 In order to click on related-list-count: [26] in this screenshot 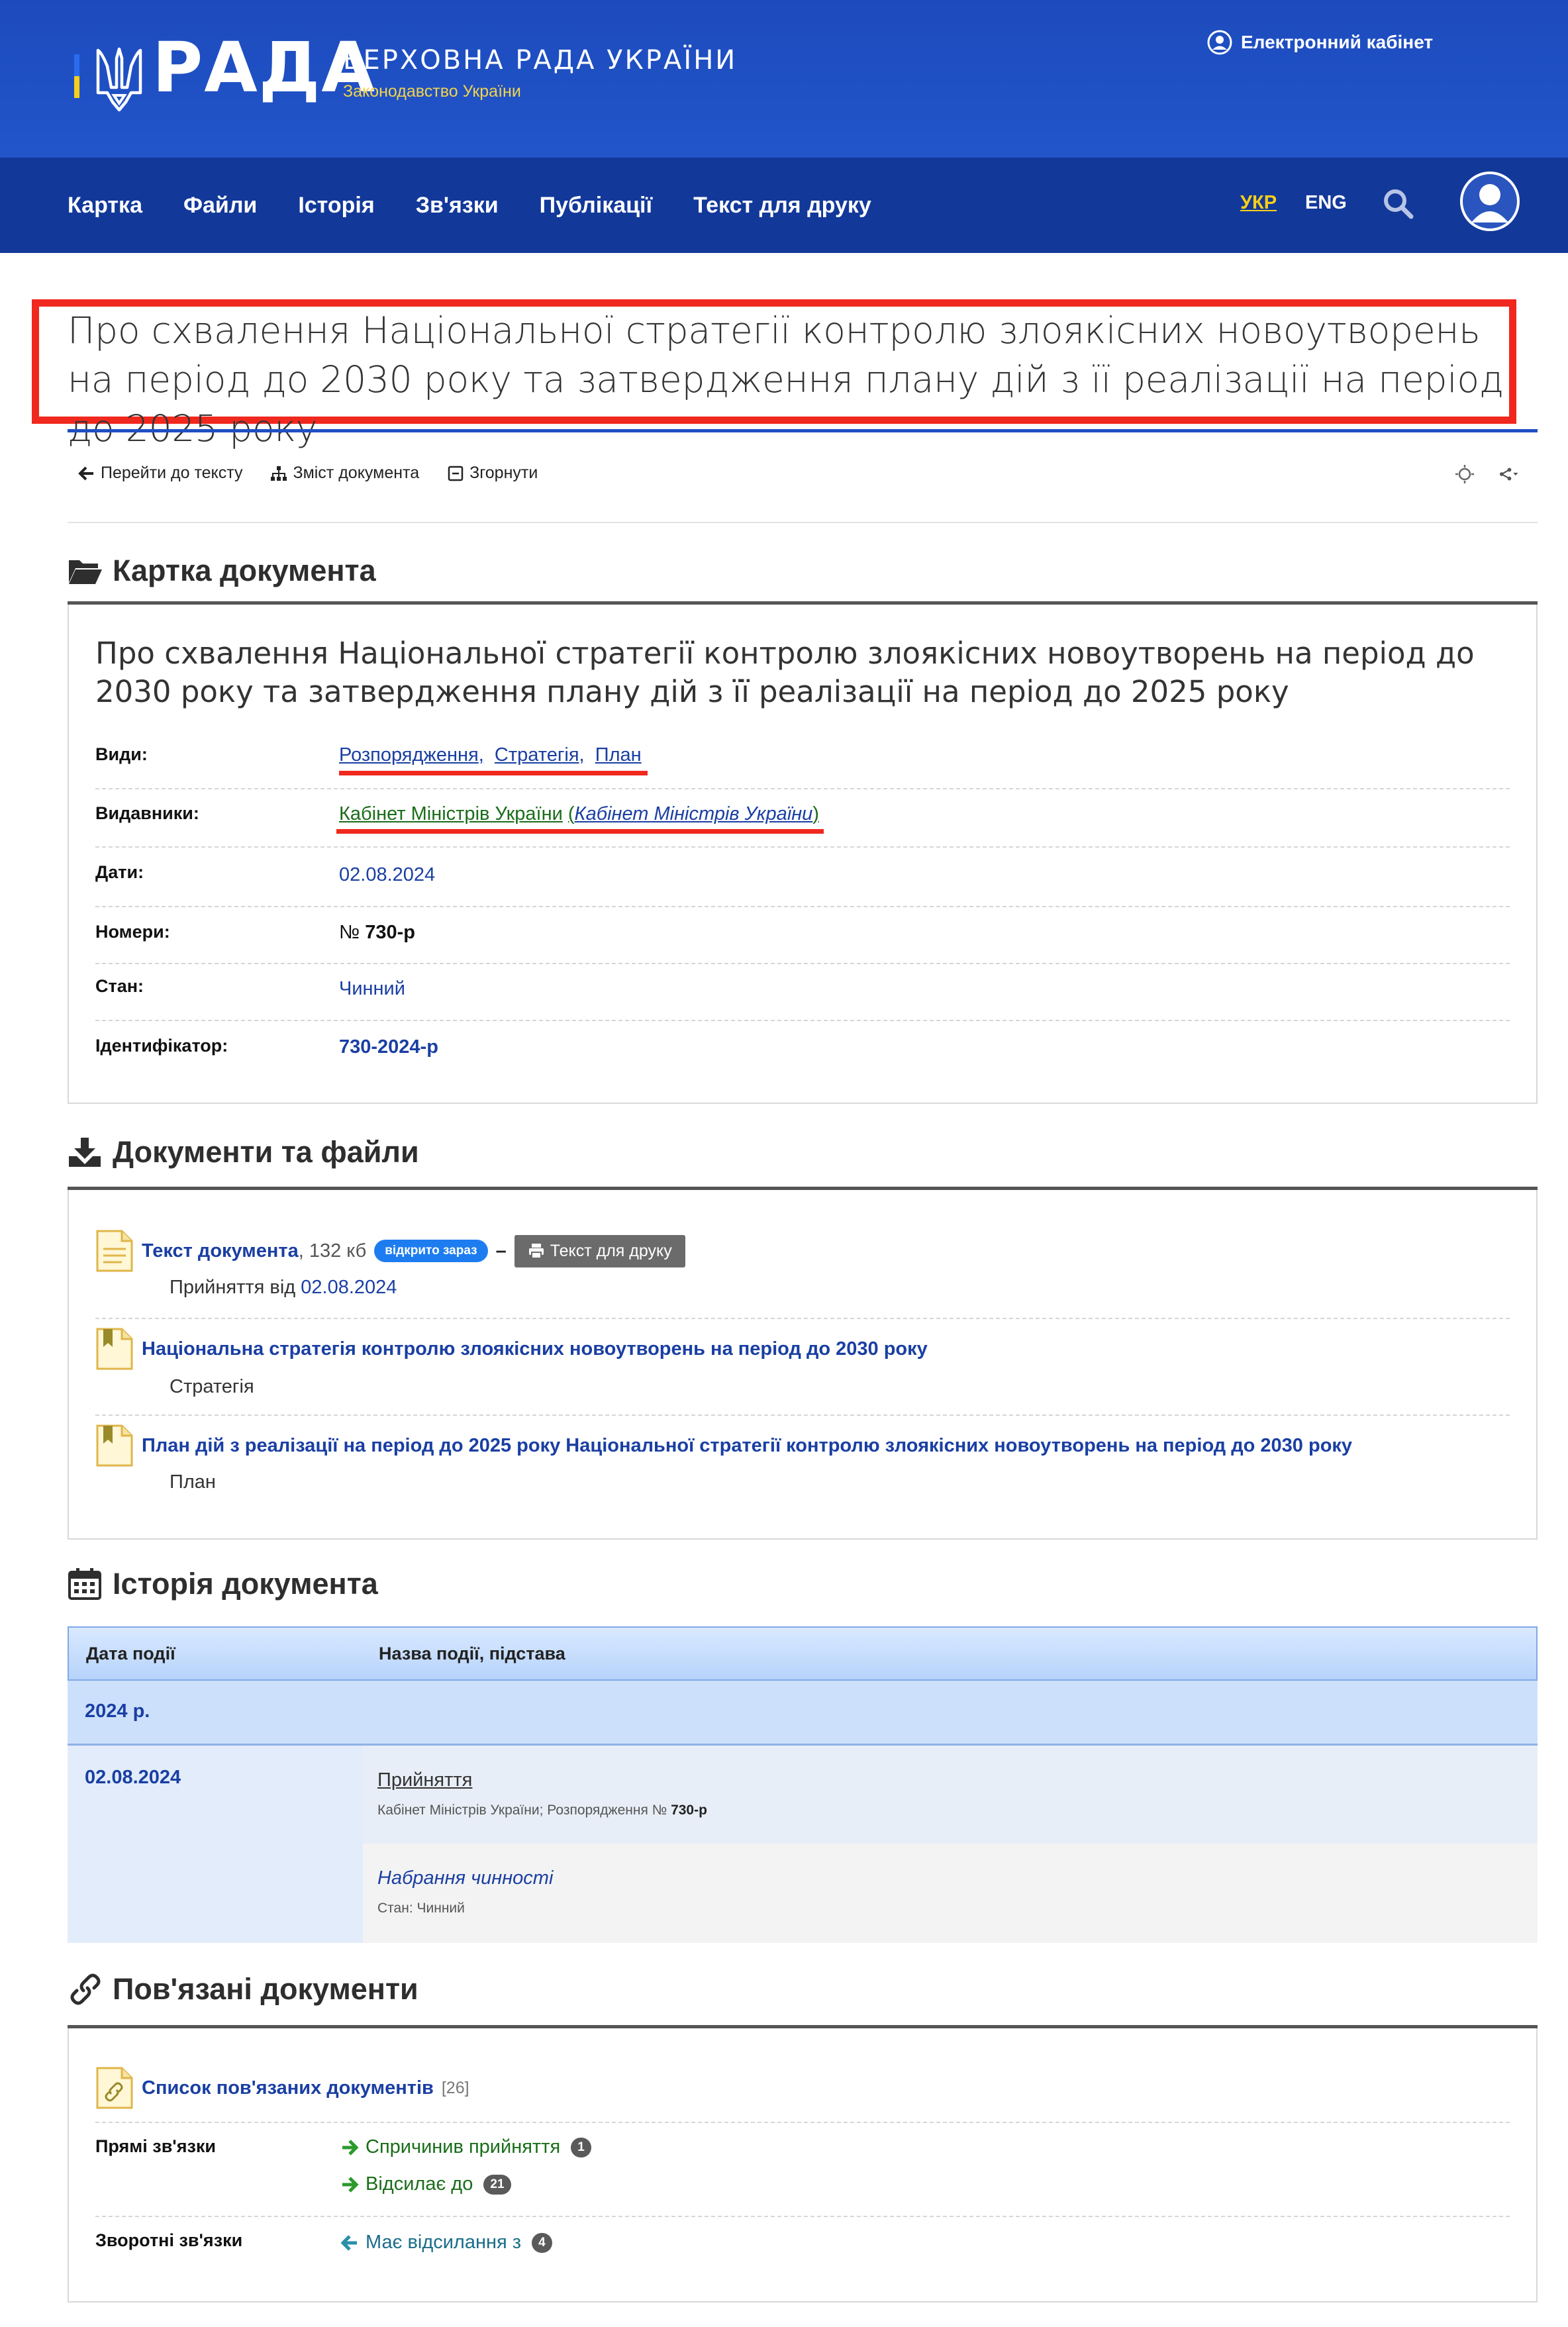, I will do `click(455, 2087)`.